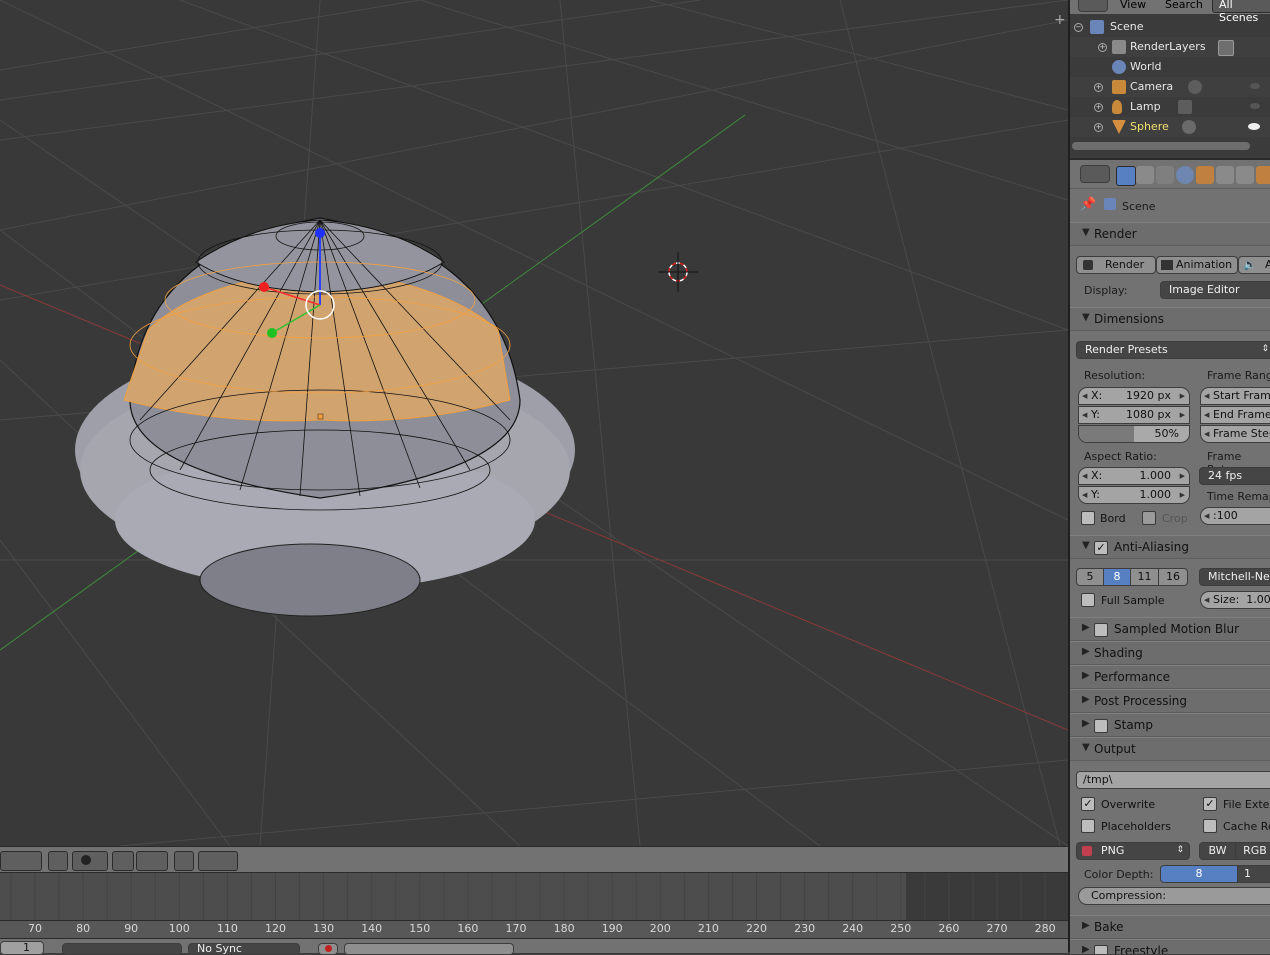 The height and width of the screenshot is (955, 1270). What do you see at coordinates (1101, 726) in the screenshot?
I see `stamp-checkbox` at bounding box center [1101, 726].